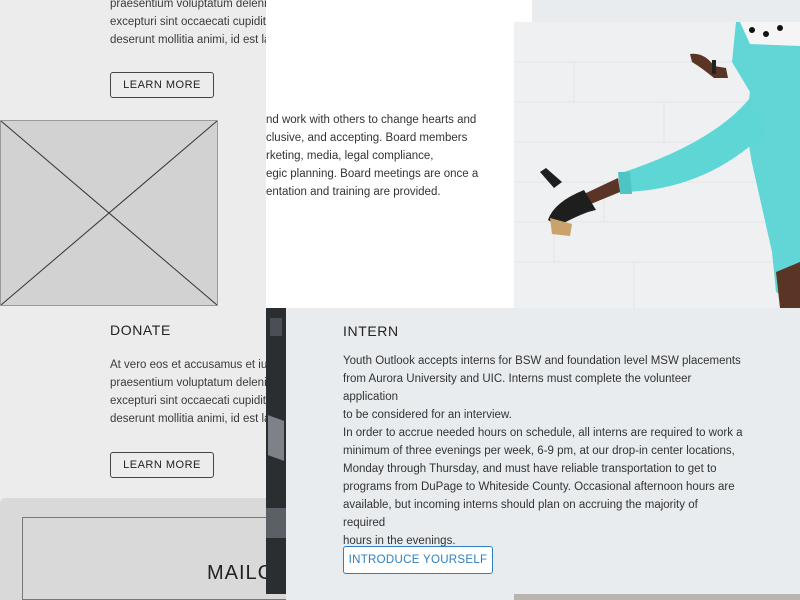 This screenshot has height=600, width=800. I want to click on photo-strip, so click(276, 451).